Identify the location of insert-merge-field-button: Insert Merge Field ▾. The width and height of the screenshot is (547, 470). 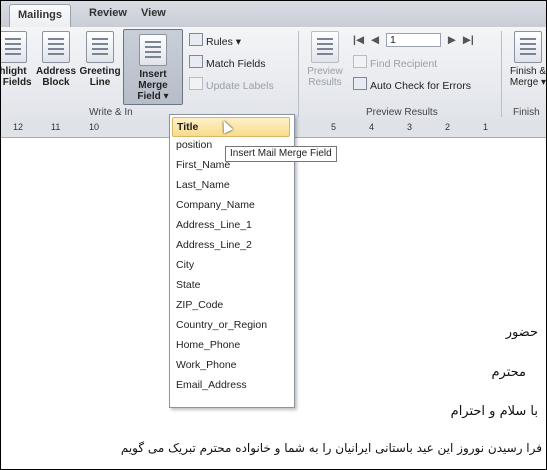
(153, 67).